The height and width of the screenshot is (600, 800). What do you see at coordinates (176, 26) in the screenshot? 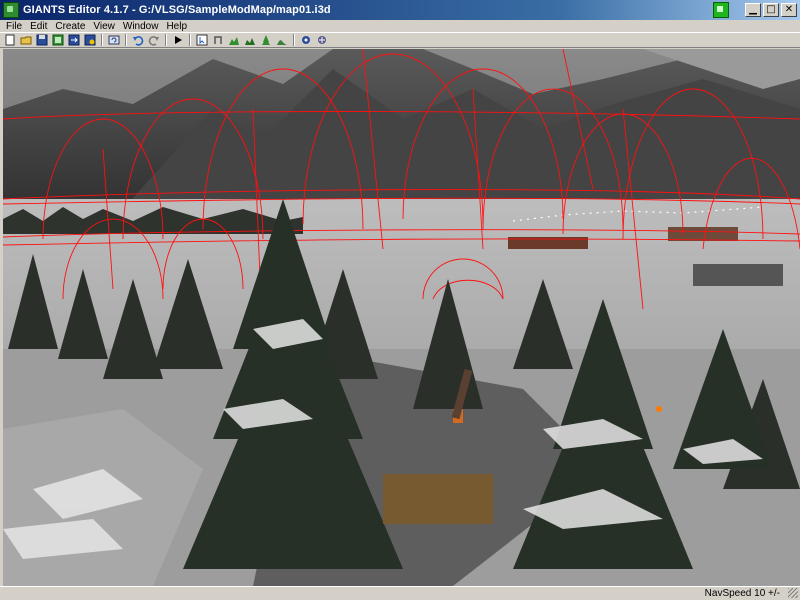
I see `menu-help: Help` at bounding box center [176, 26].